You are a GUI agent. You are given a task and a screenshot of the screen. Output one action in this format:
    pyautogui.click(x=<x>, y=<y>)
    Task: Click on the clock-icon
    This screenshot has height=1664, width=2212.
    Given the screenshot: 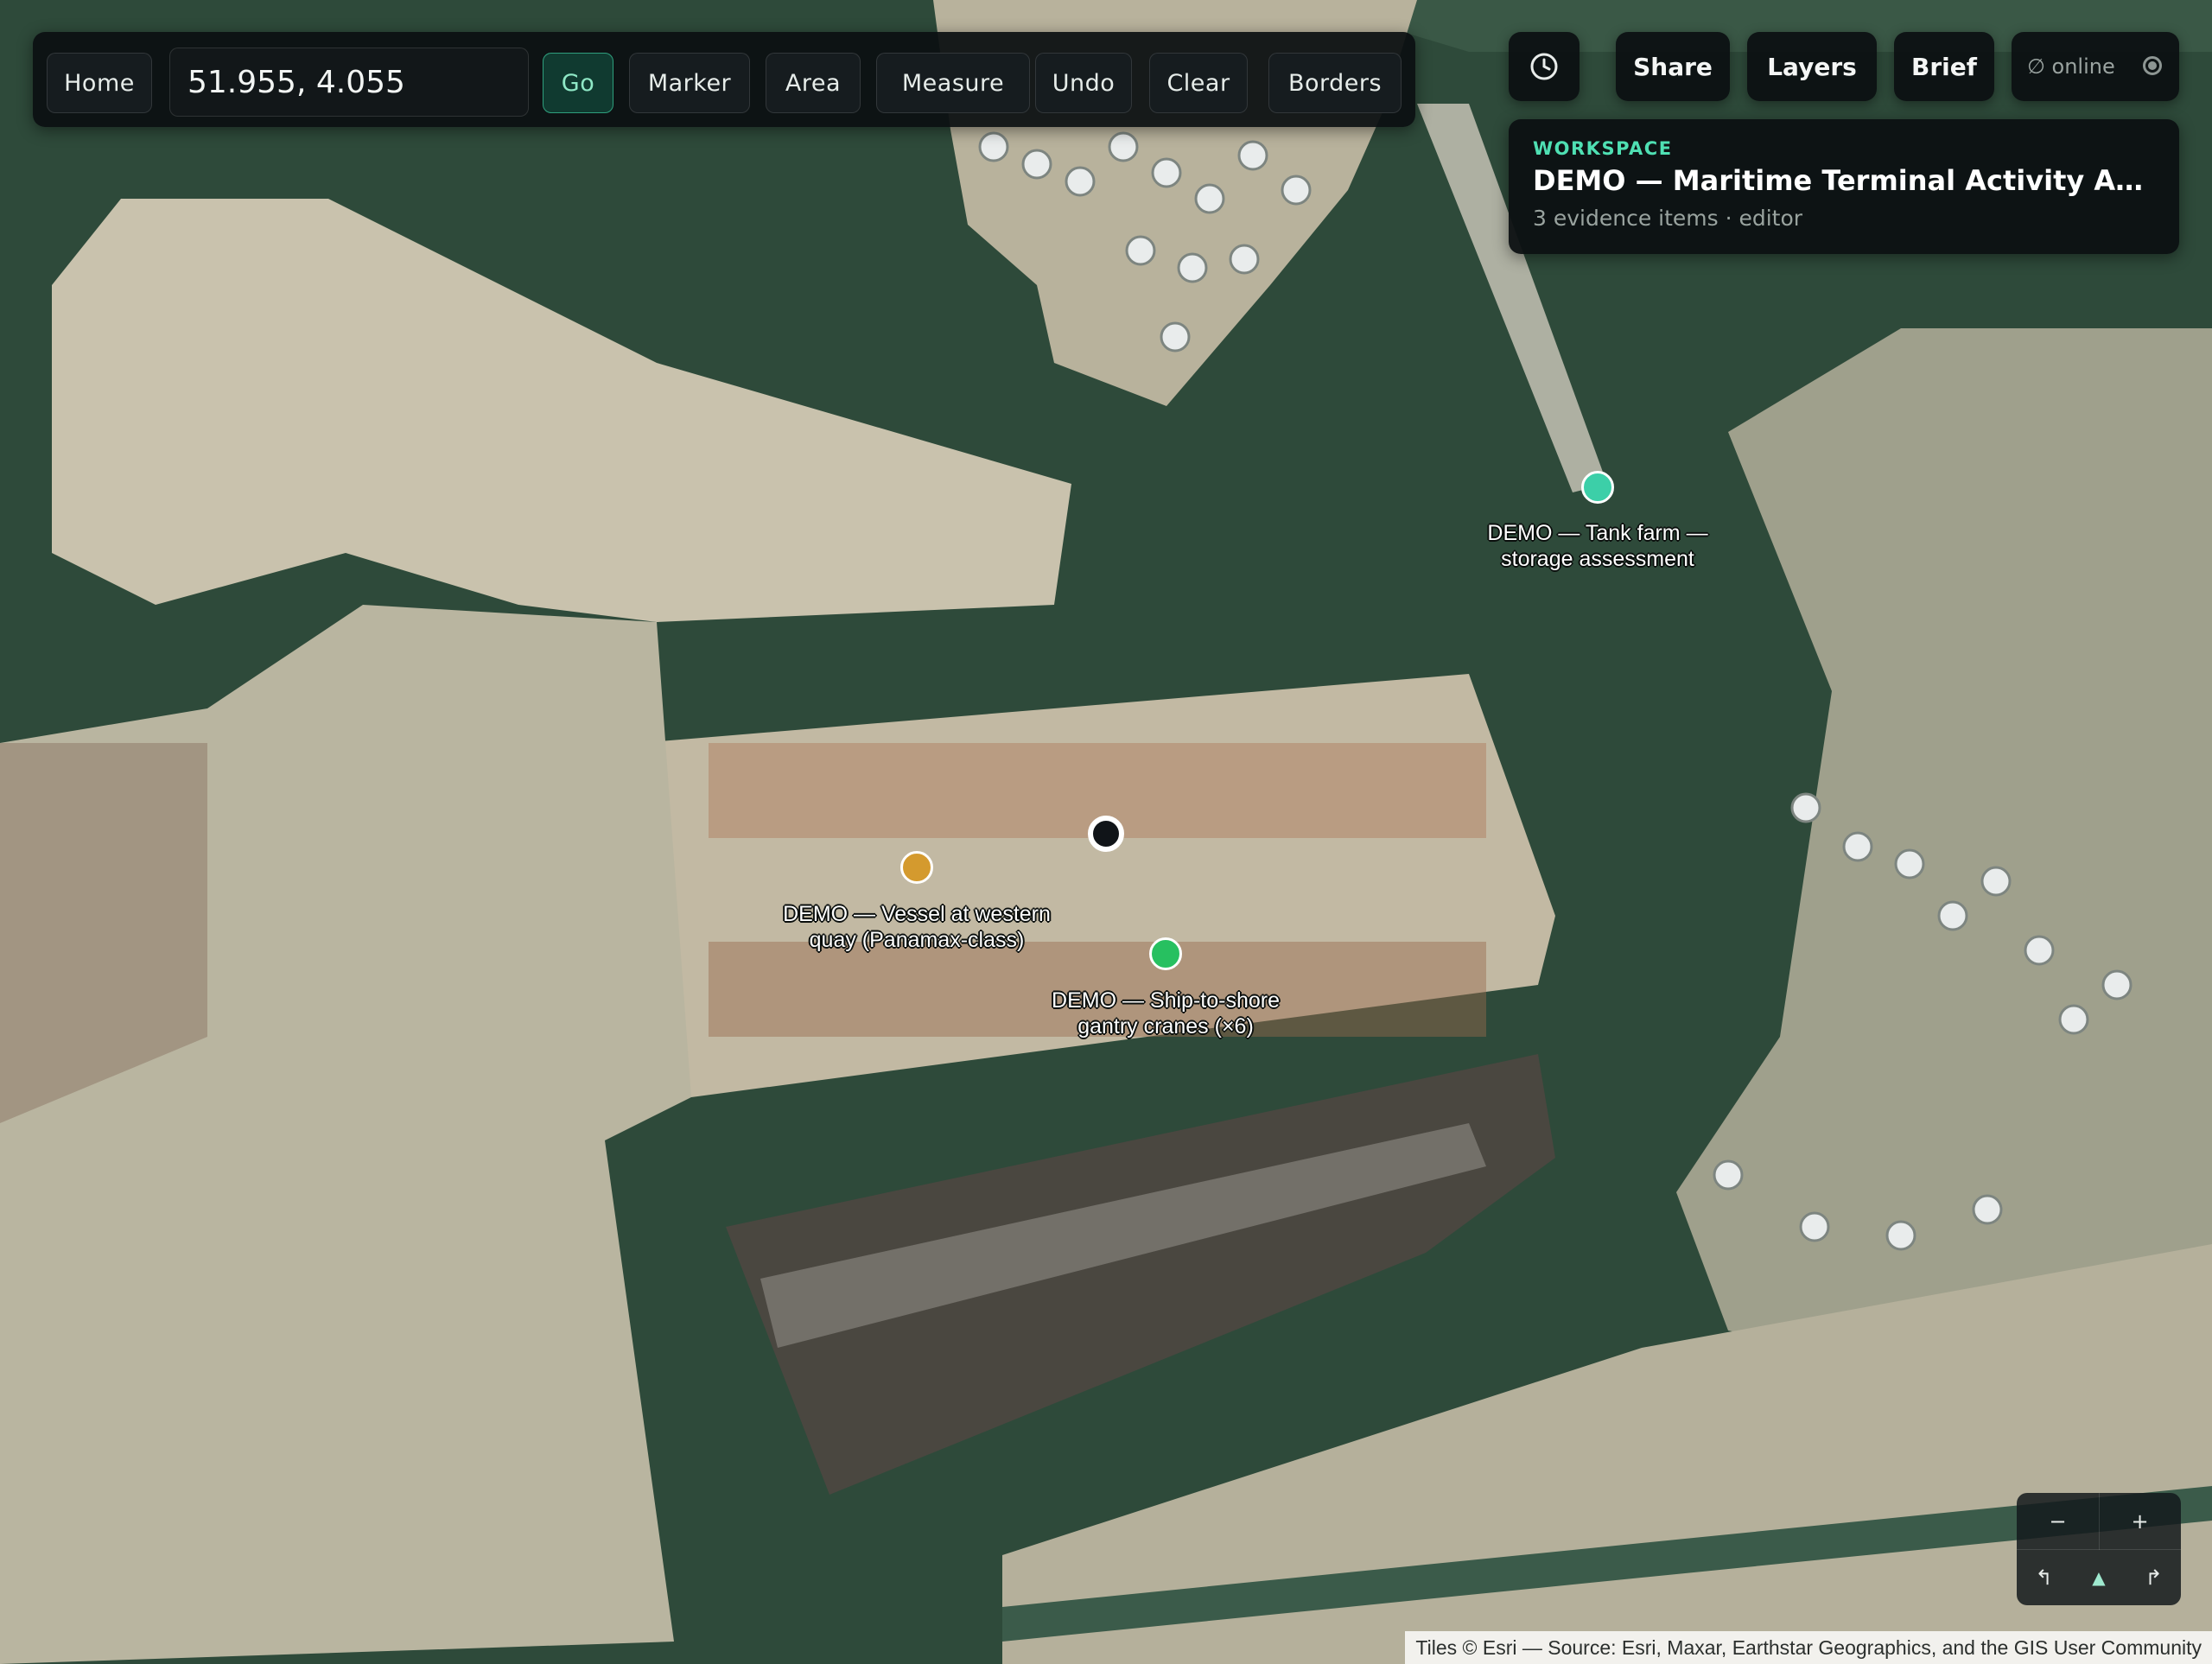 What is the action you would take?
    pyautogui.click(x=1544, y=66)
    